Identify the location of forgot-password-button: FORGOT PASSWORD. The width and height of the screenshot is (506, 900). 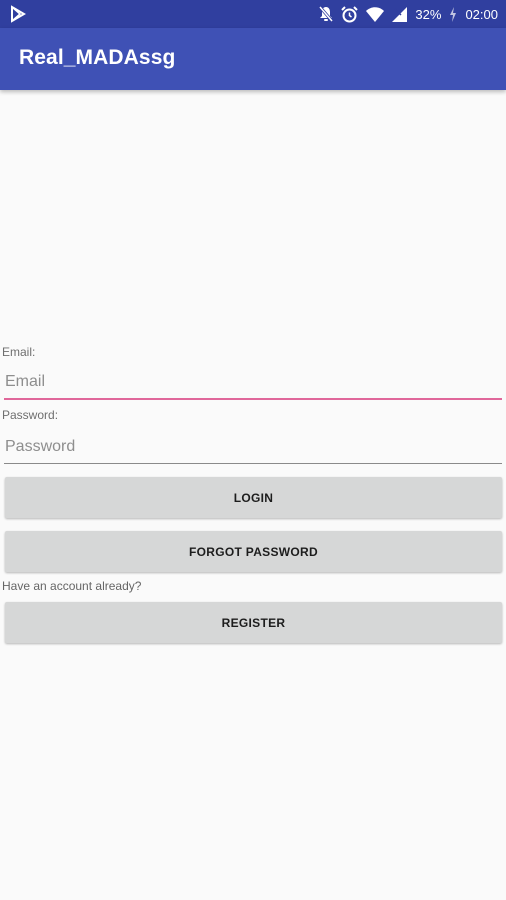
(253, 551).